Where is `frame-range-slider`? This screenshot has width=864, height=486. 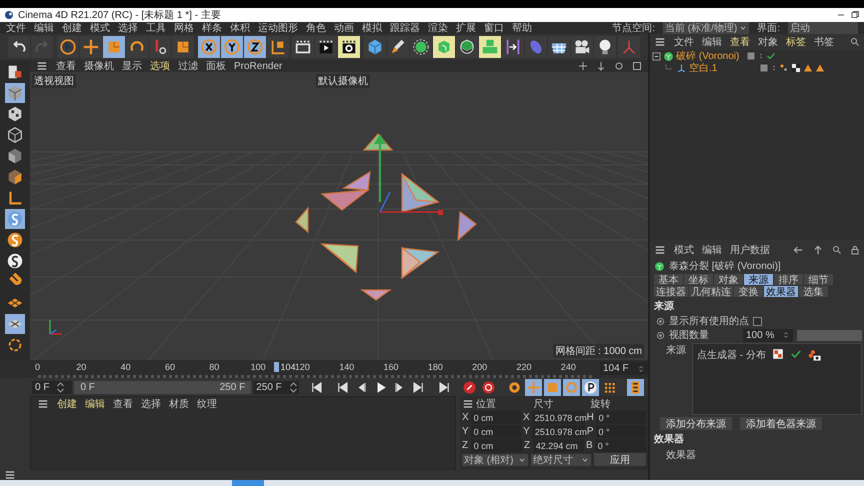 frame-range-slider is located at coordinates (163, 387).